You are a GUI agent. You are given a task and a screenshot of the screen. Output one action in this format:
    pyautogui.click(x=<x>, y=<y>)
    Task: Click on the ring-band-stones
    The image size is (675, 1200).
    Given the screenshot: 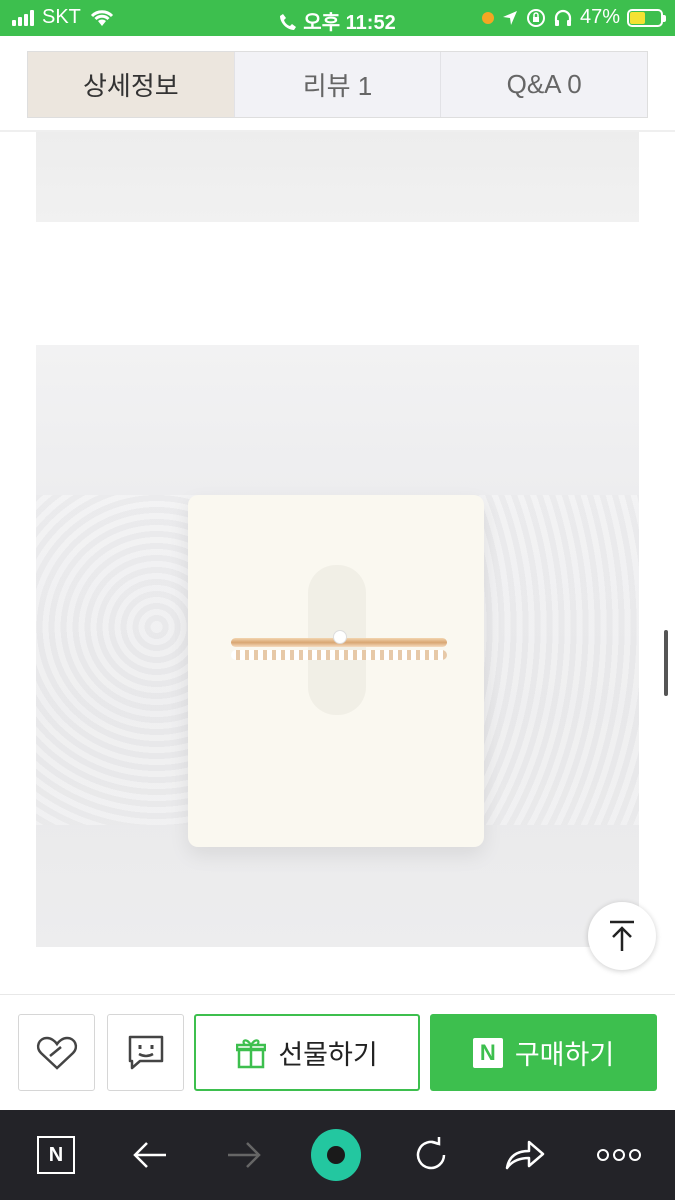 What is the action you would take?
    pyautogui.click(x=339, y=655)
    